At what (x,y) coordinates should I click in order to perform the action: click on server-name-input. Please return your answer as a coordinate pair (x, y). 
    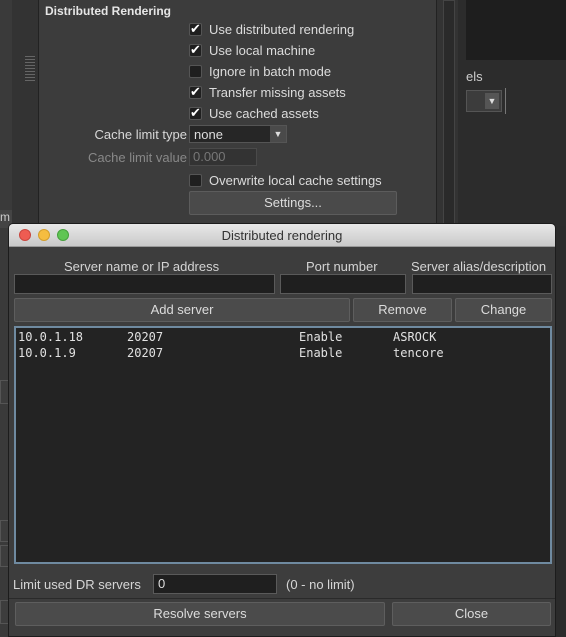
    Looking at the image, I should click on (144, 284).